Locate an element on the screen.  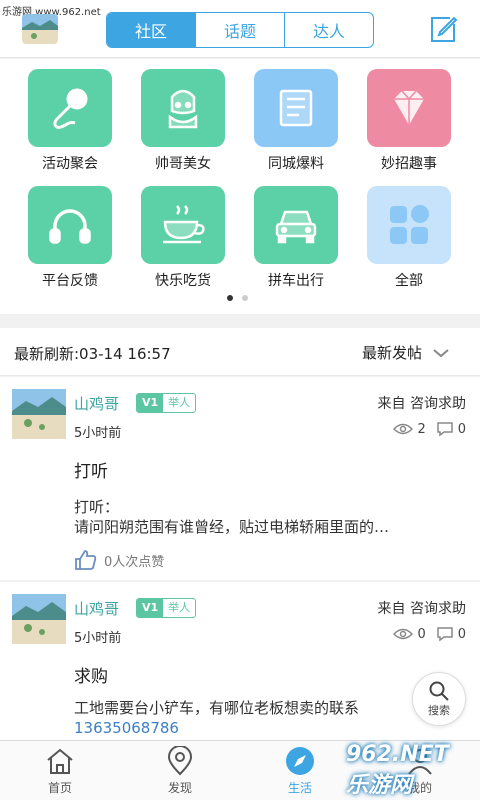
grid-icon is located at coordinates (409, 225).